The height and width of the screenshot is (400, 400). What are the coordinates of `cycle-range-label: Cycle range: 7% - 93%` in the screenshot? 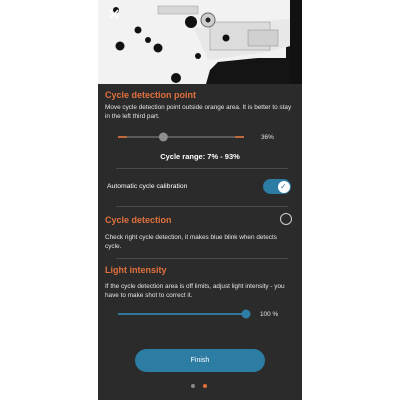 It's located at (200, 156).